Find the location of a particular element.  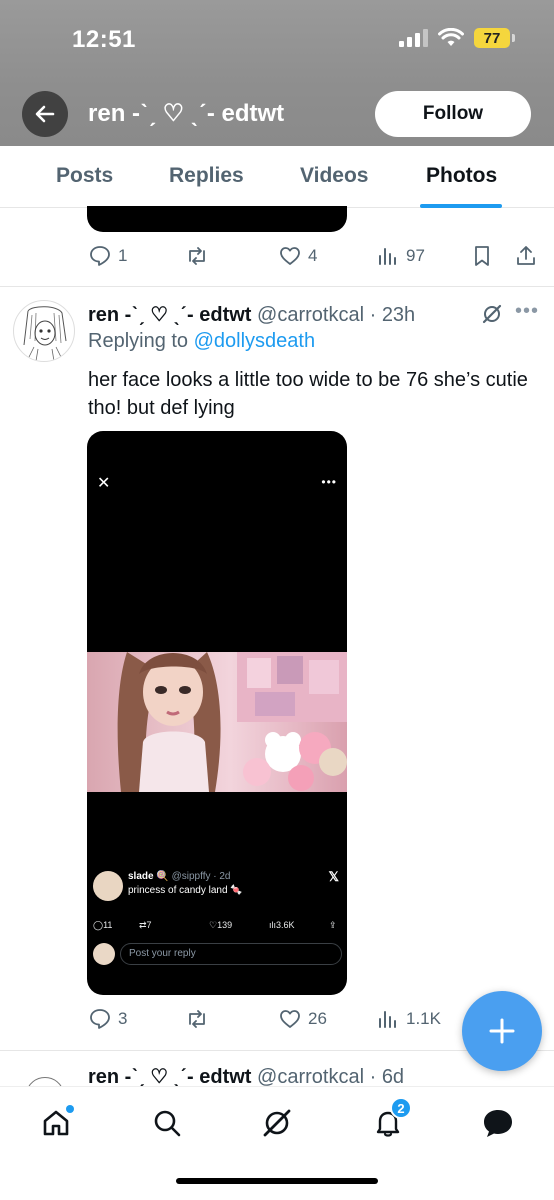

embed-author: slade 🍭 @sippffy · 2d is located at coordinates (179, 876).